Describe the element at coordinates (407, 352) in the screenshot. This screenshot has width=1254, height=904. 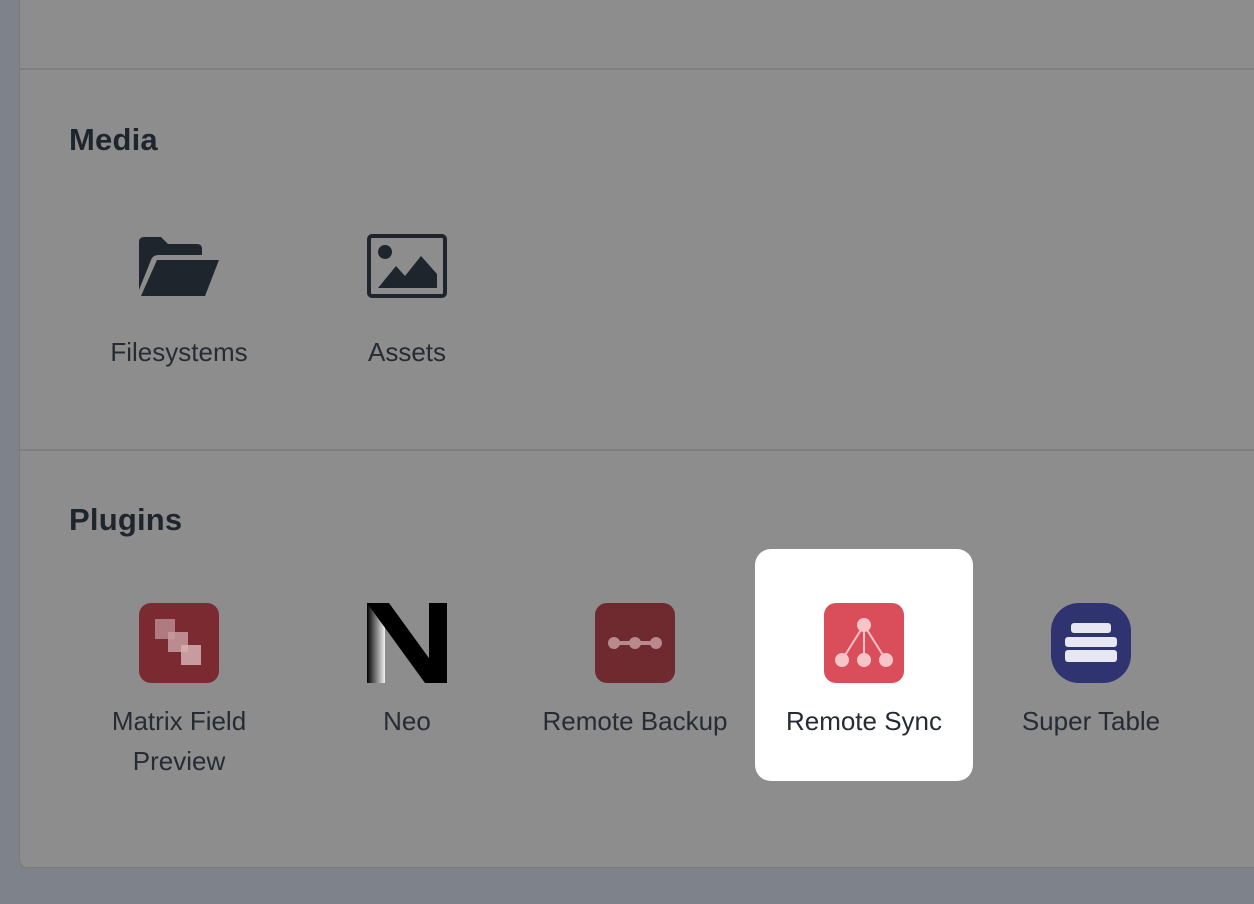
I see `assets-label: Assets` at that location.